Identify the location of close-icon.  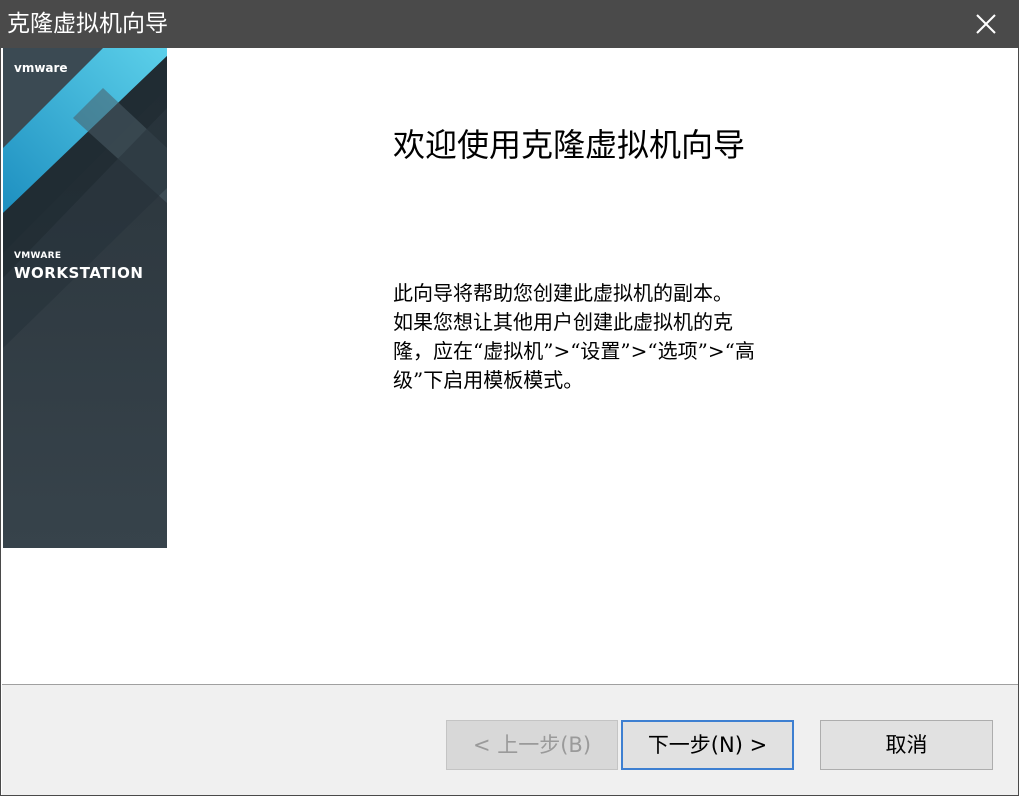
(986, 24).